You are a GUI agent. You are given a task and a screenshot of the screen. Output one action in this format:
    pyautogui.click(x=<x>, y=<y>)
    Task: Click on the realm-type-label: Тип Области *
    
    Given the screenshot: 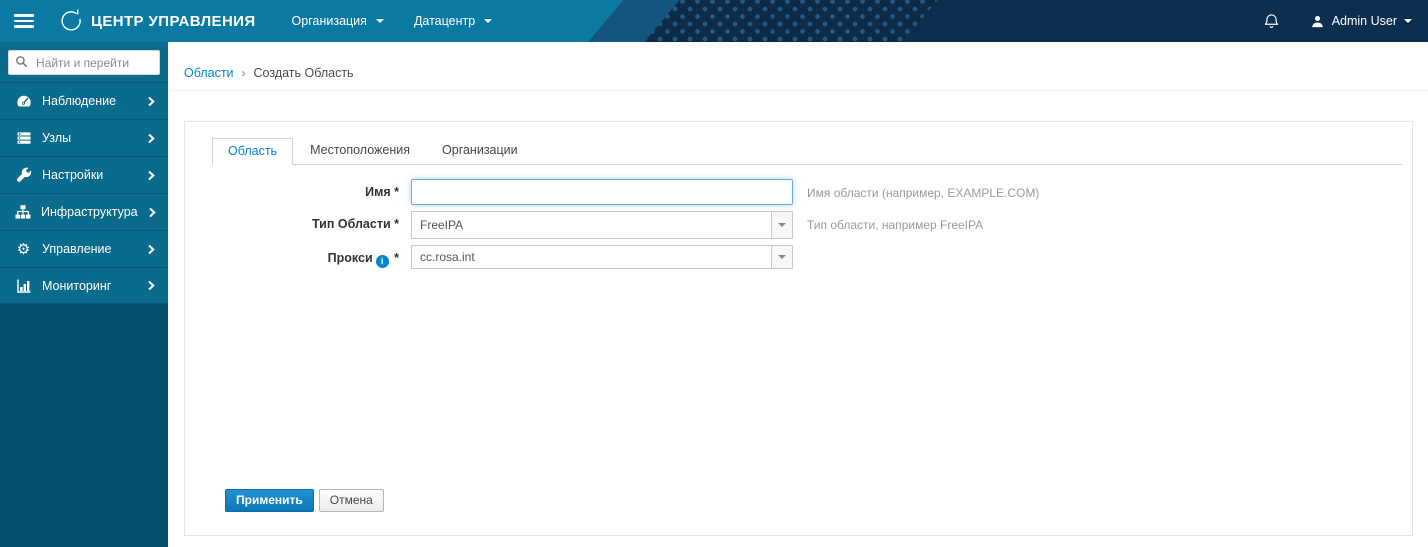 What is the action you would take?
    pyautogui.click(x=355, y=224)
    